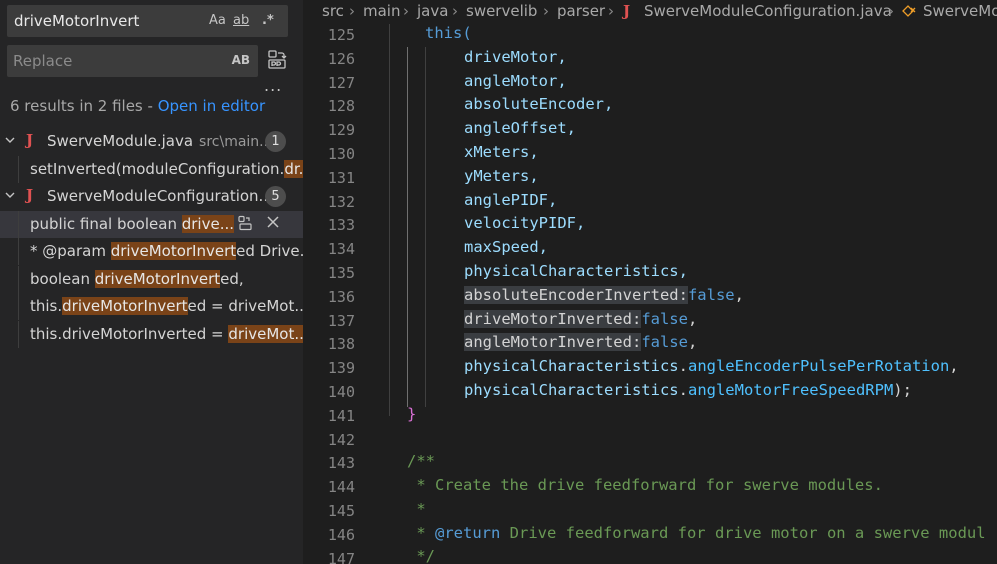 The image size is (997, 564). I want to click on code-line: yMeters,, so click(501, 176).